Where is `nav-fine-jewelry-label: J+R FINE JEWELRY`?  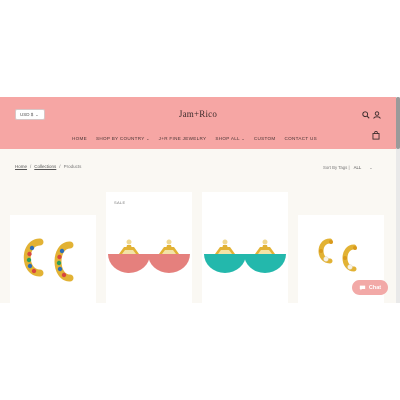
nav-fine-jewelry-label: J+R FINE JEWELRY is located at coordinates (182, 138).